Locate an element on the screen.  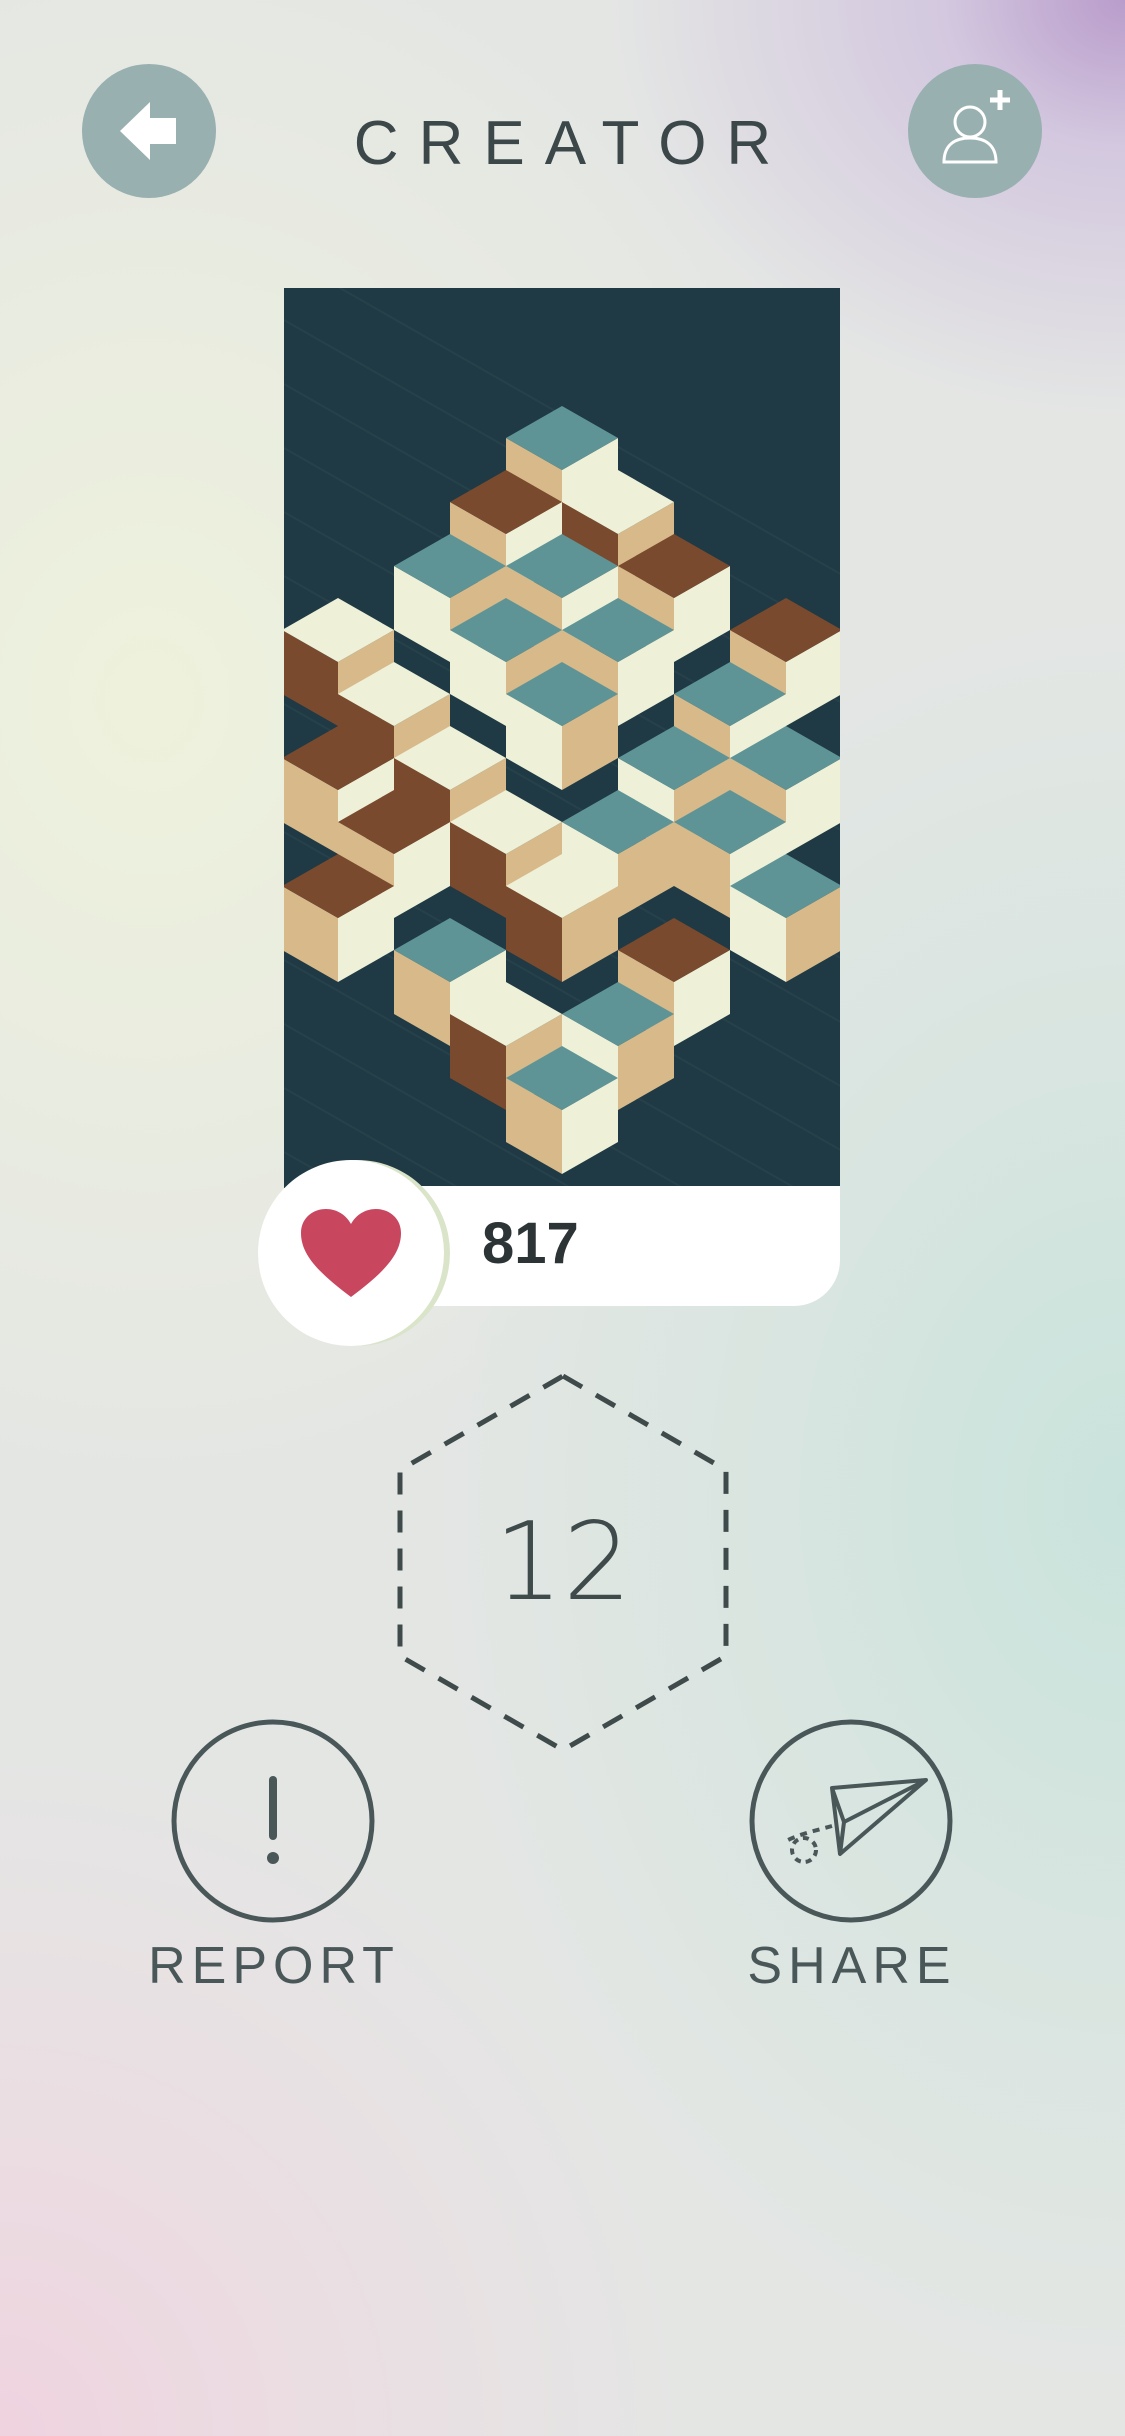
like-count: 817 is located at coordinates (530, 1243).